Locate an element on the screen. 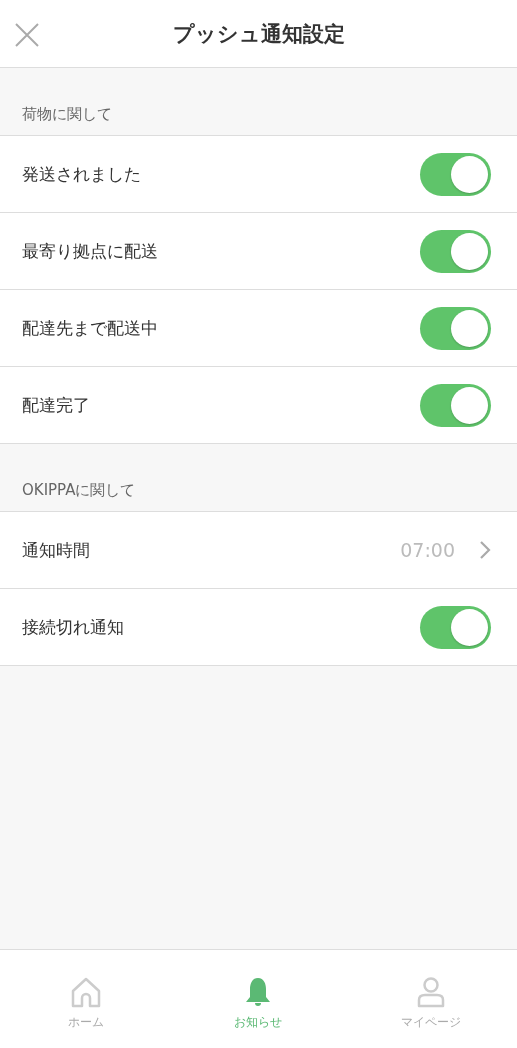  chevron-right-icon is located at coordinates (485, 550).